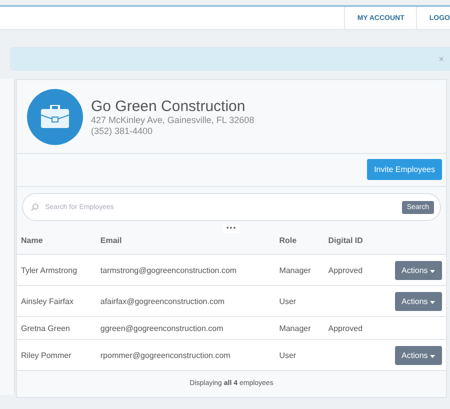 Image resolution: width=450 pixels, height=409 pixels. Describe the element at coordinates (299, 243) in the screenshot. I see `column-header: Role` at that location.